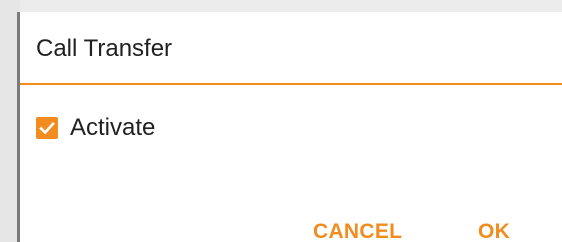  I want to click on activate-checkbox-row: Activate, so click(95, 128).